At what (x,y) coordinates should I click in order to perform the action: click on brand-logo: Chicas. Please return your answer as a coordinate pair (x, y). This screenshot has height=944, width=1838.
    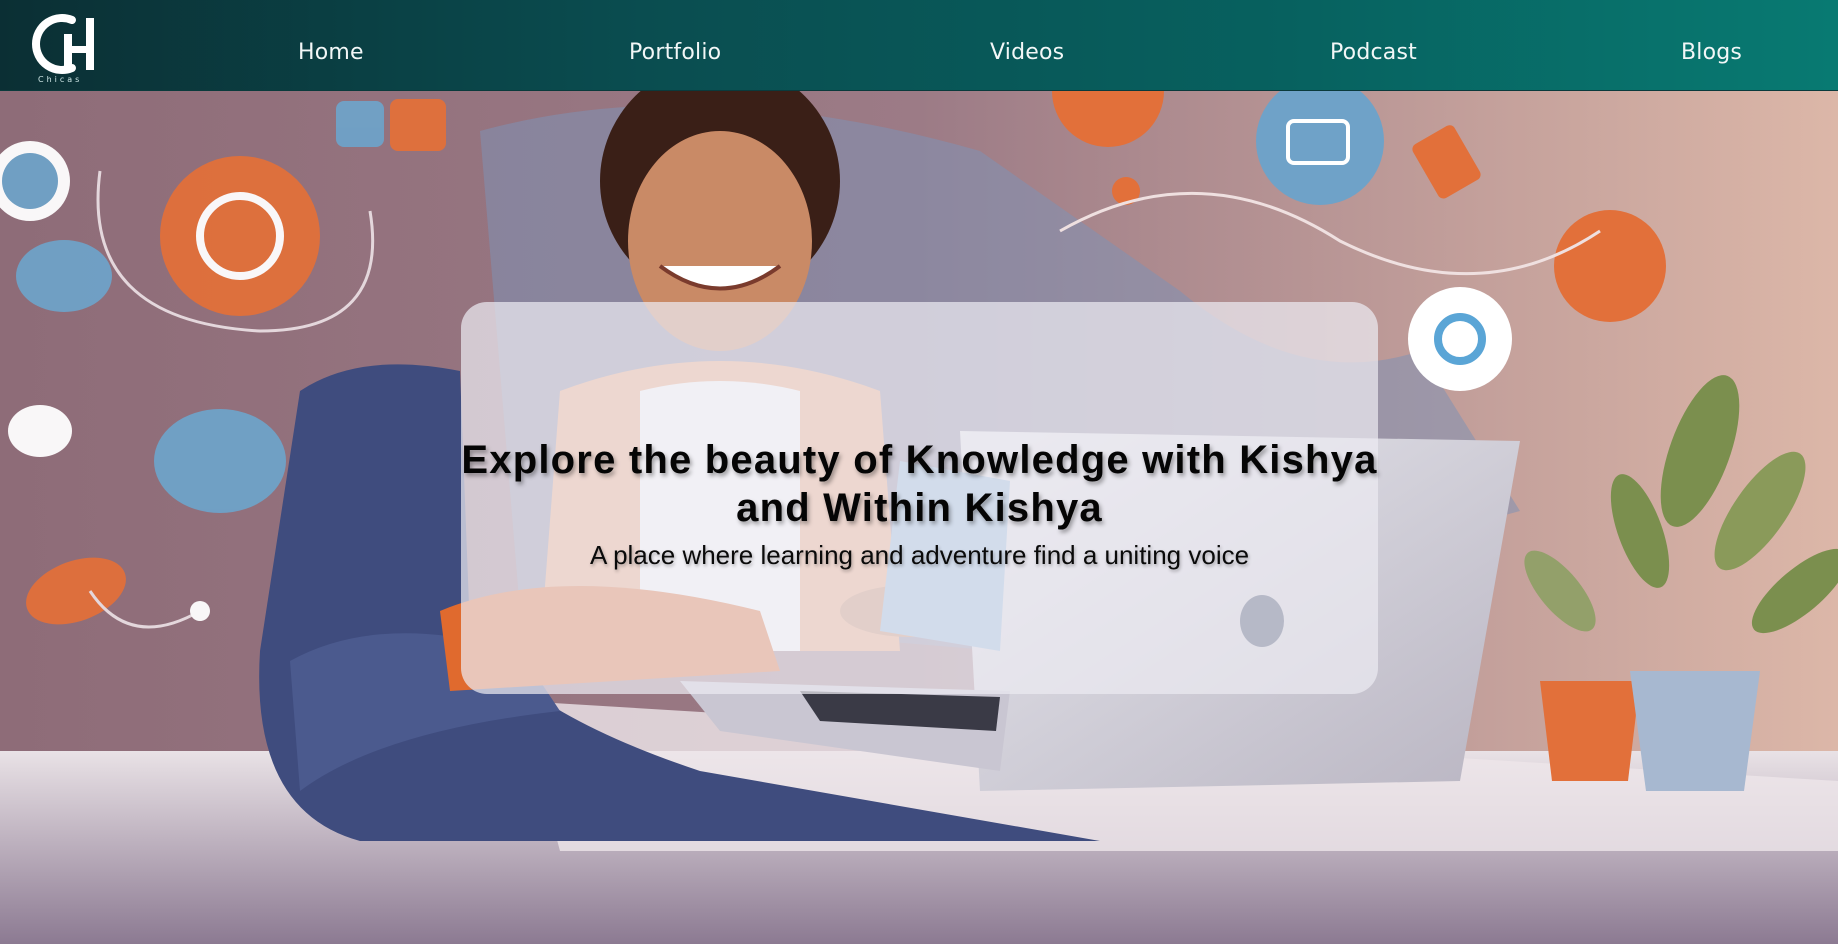
    Looking at the image, I should click on (66, 48).